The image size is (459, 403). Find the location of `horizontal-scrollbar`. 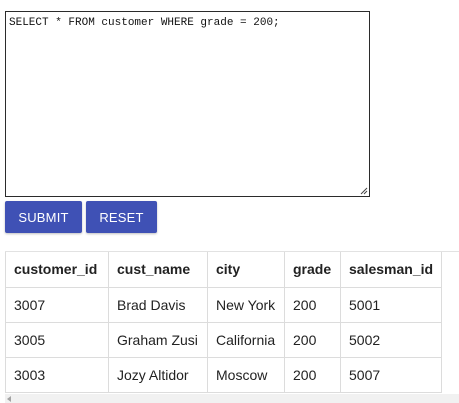

horizontal-scrollbar is located at coordinates (232, 398).